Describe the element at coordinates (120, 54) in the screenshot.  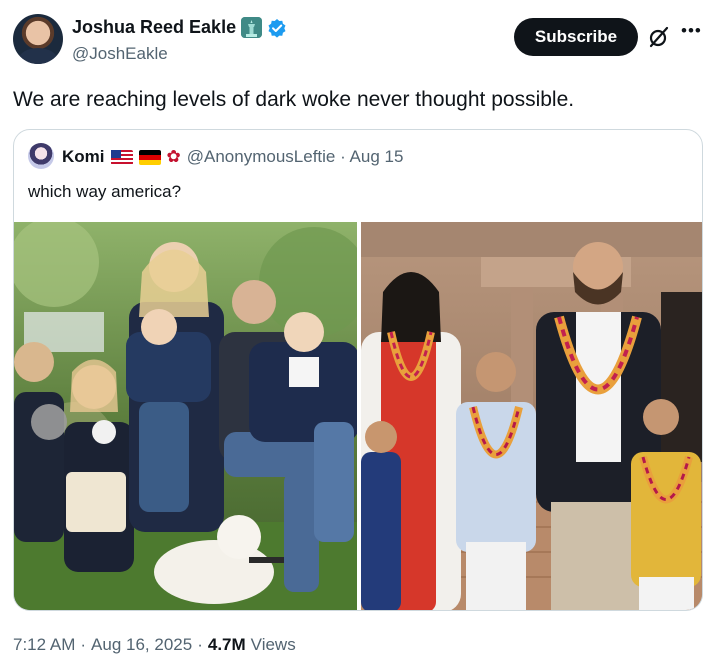
I see `author-handle: @JoshEakle` at that location.